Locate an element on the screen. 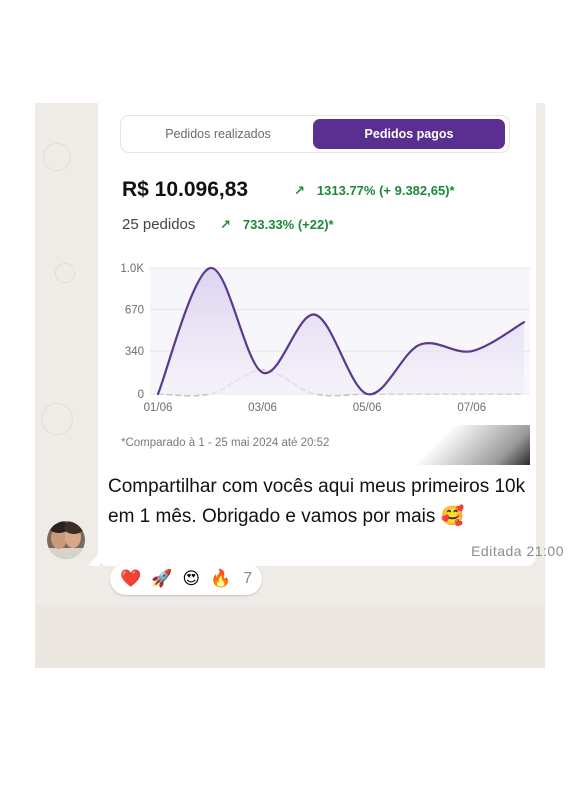 The height and width of the screenshot is (800, 580). reaction-heart-eyes: 😍 is located at coordinates (191, 578).